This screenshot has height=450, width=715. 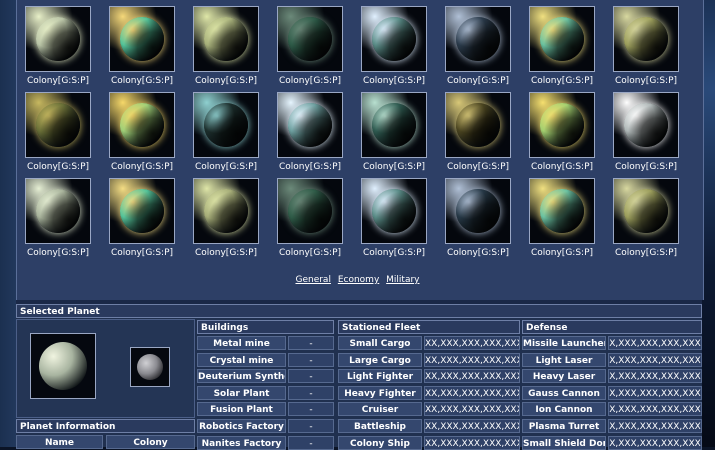 I want to click on selected-planet-image, so click(x=63, y=366).